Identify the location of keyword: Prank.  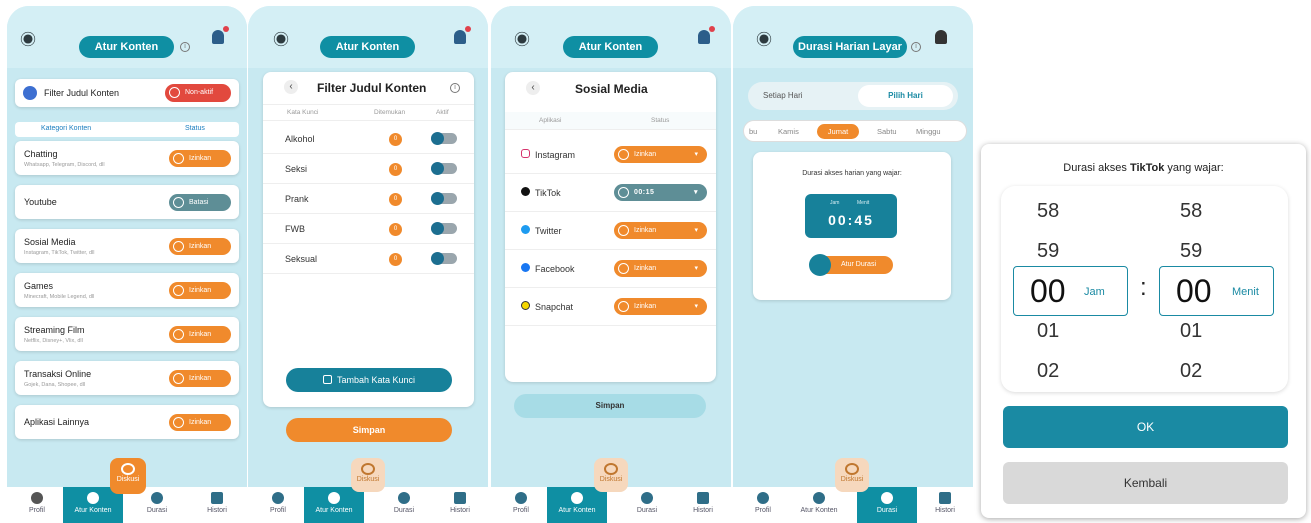
(297, 199).